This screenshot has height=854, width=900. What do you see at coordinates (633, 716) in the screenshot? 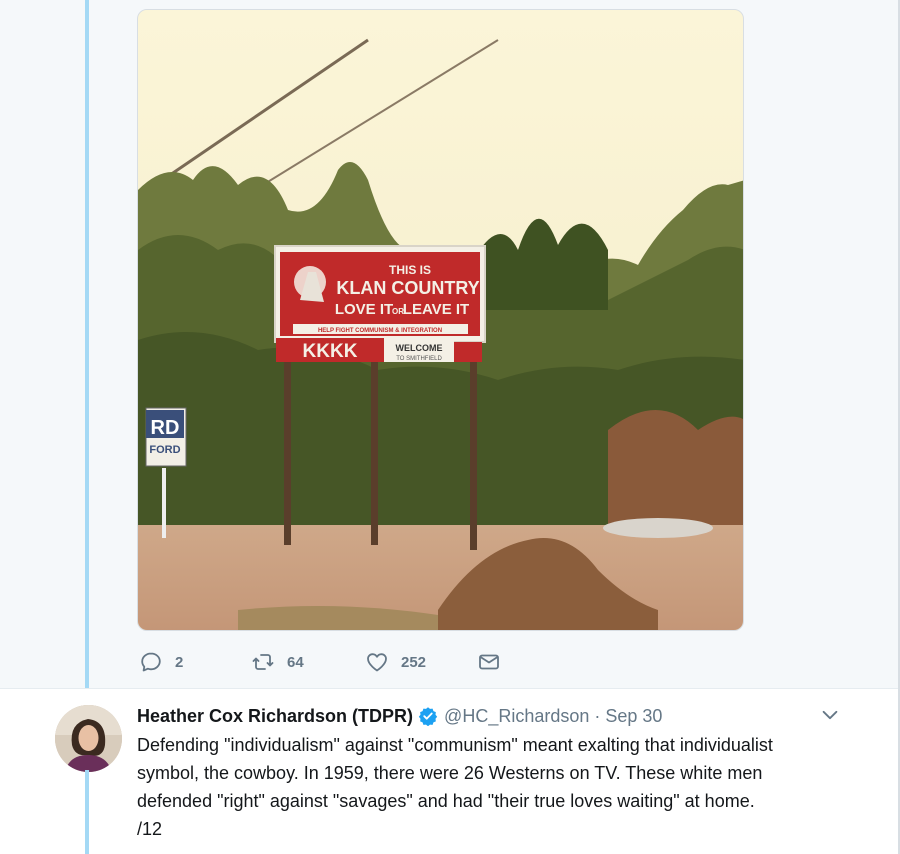
I see `tweet-timestamp: Sep 30` at bounding box center [633, 716].